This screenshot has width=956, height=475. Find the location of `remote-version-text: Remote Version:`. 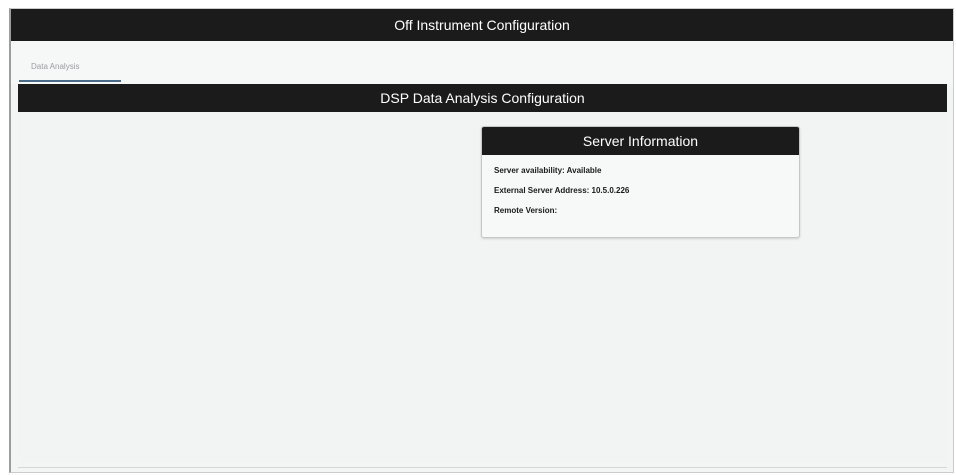

remote-version-text: Remote Version: is located at coordinates (526, 210).